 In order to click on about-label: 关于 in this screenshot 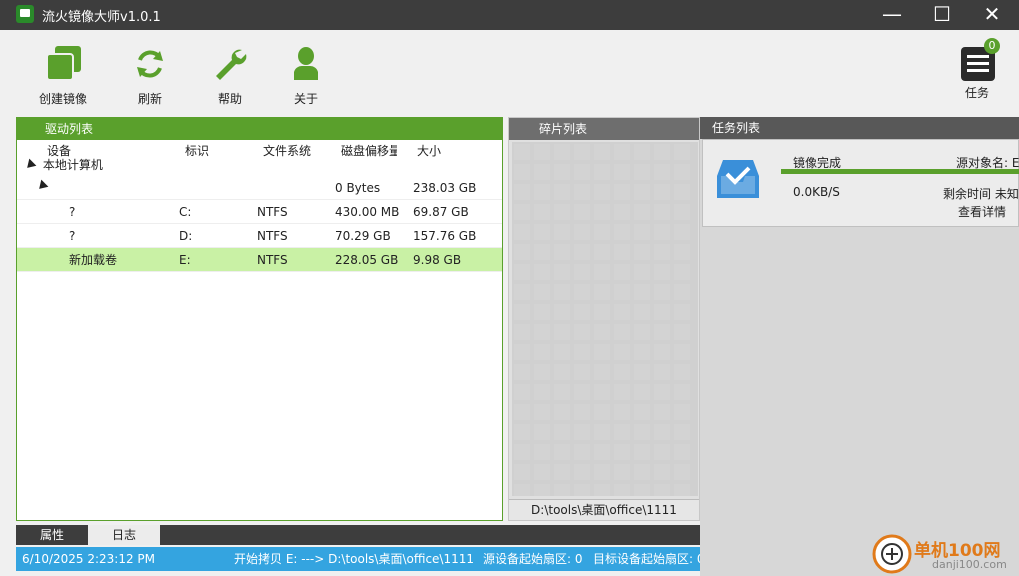, I will do `click(305, 99)`.